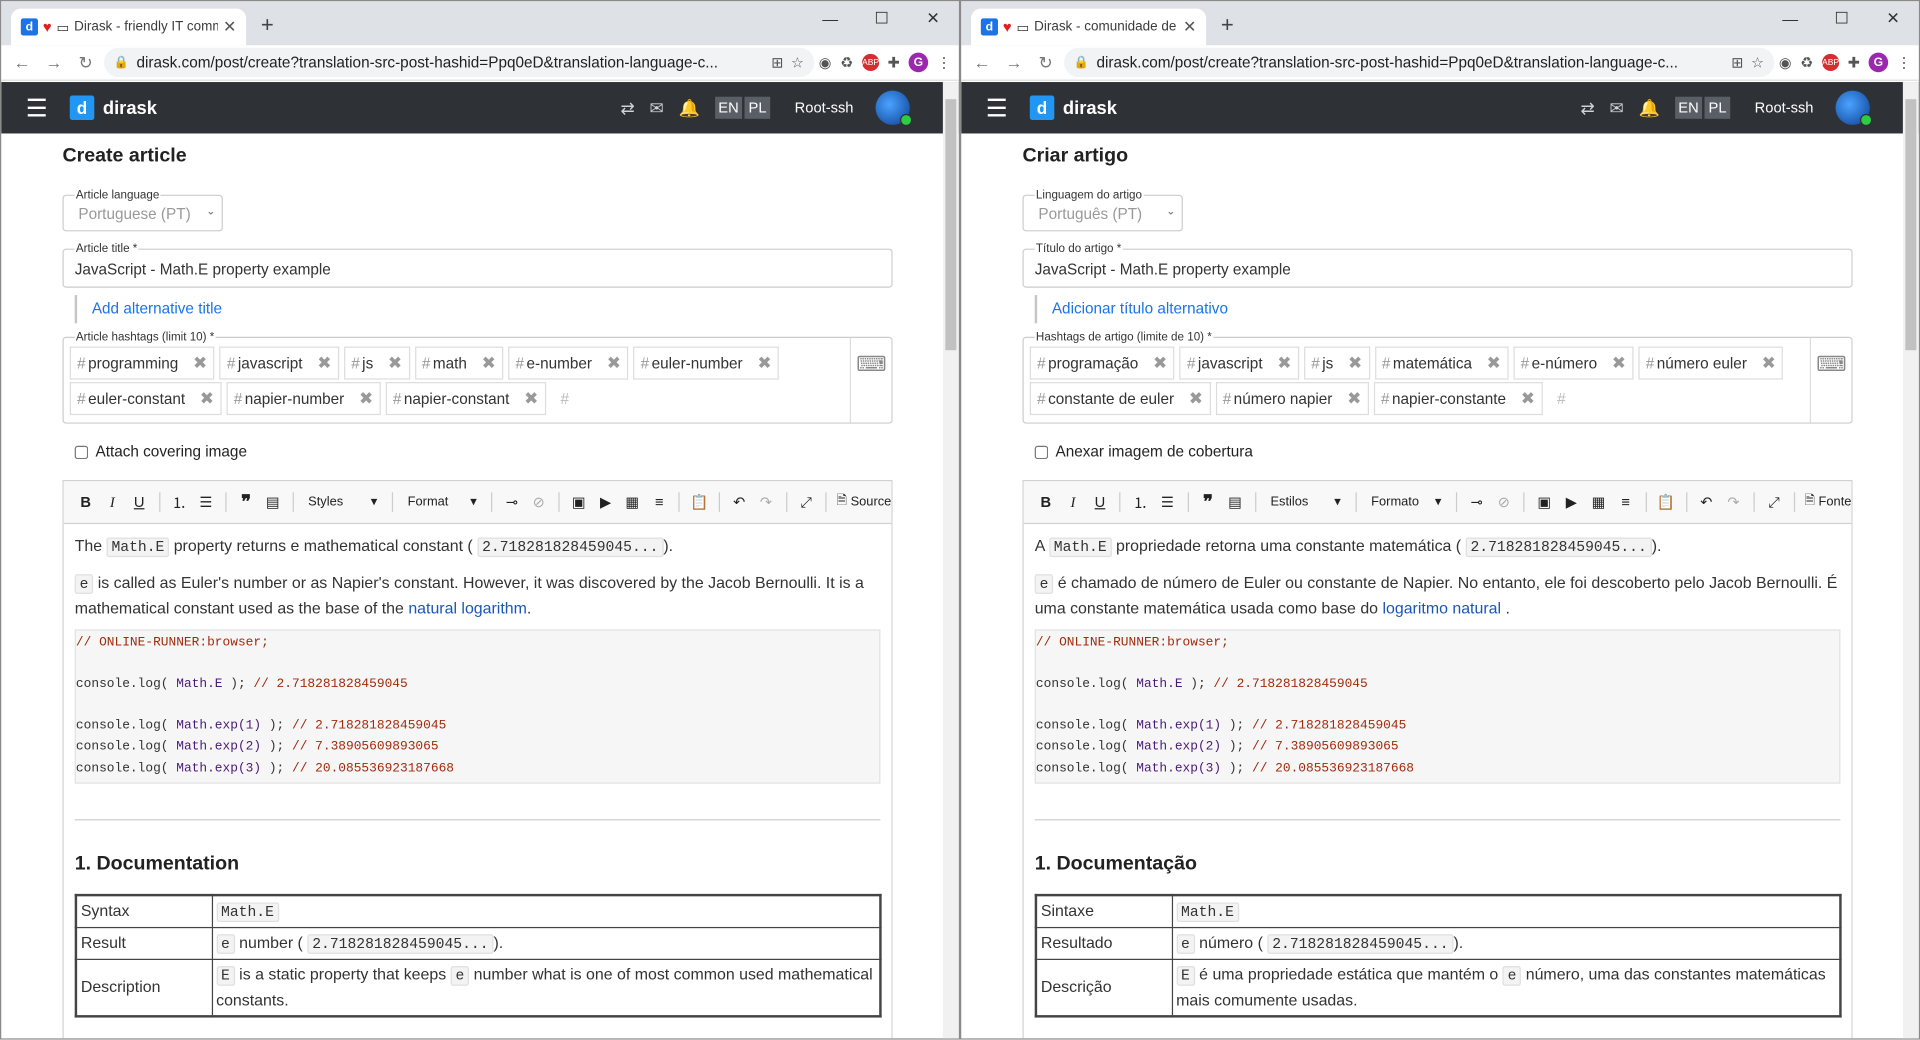 The image size is (1920, 1040). Describe the element at coordinates (1073, 502) in the screenshot. I see `italic-icon: I` at that location.